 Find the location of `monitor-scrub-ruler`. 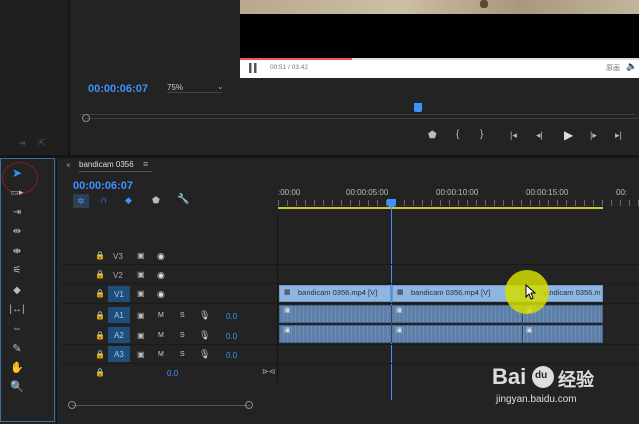

monitor-scrub-ruler is located at coordinates (357, 110).